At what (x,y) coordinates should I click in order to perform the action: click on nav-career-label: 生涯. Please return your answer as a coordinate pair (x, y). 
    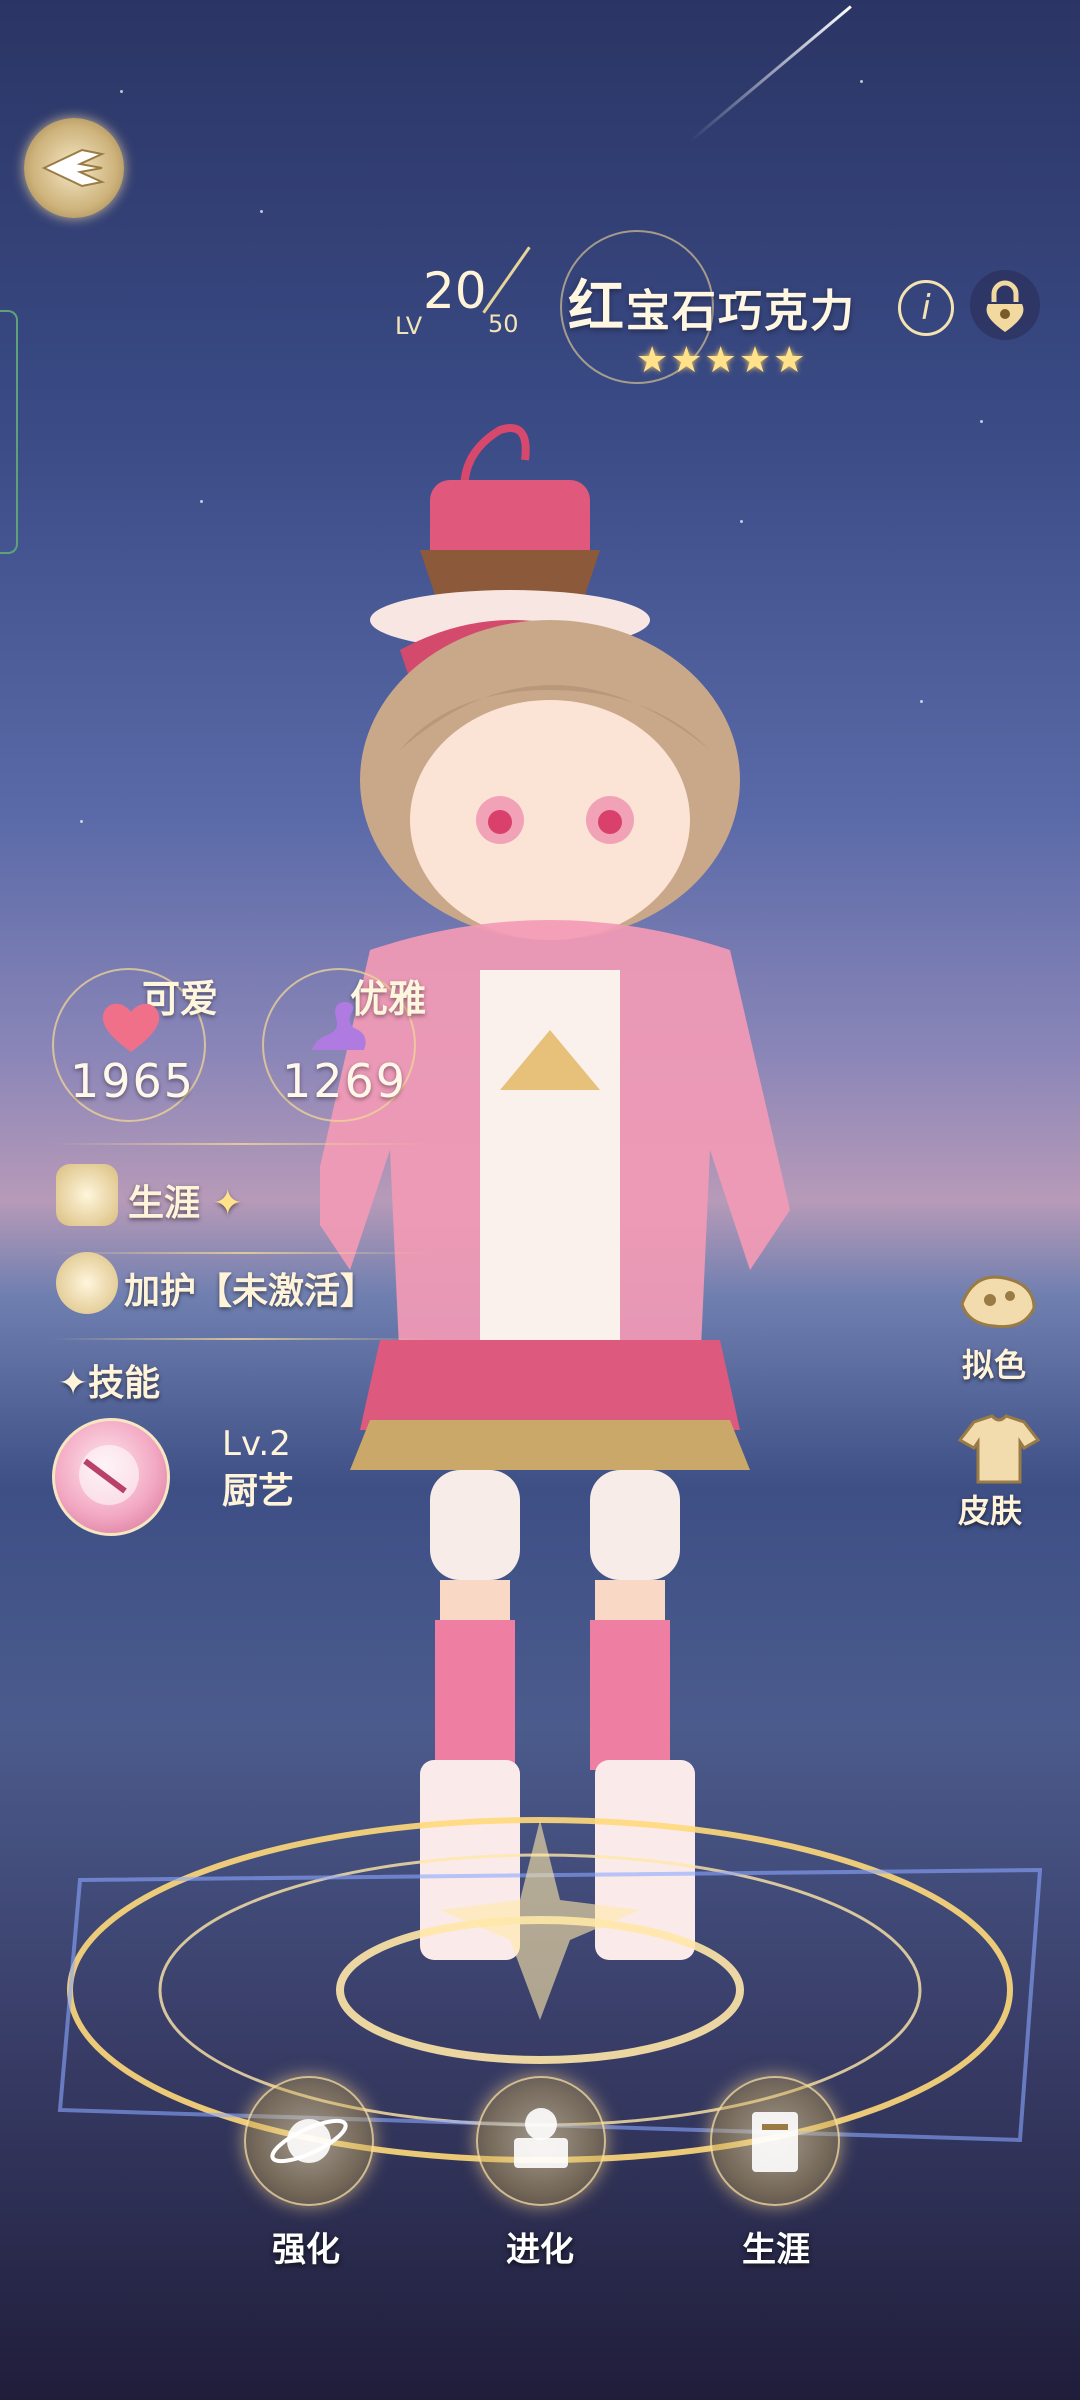
    Looking at the image, I should click on (776, 2246).